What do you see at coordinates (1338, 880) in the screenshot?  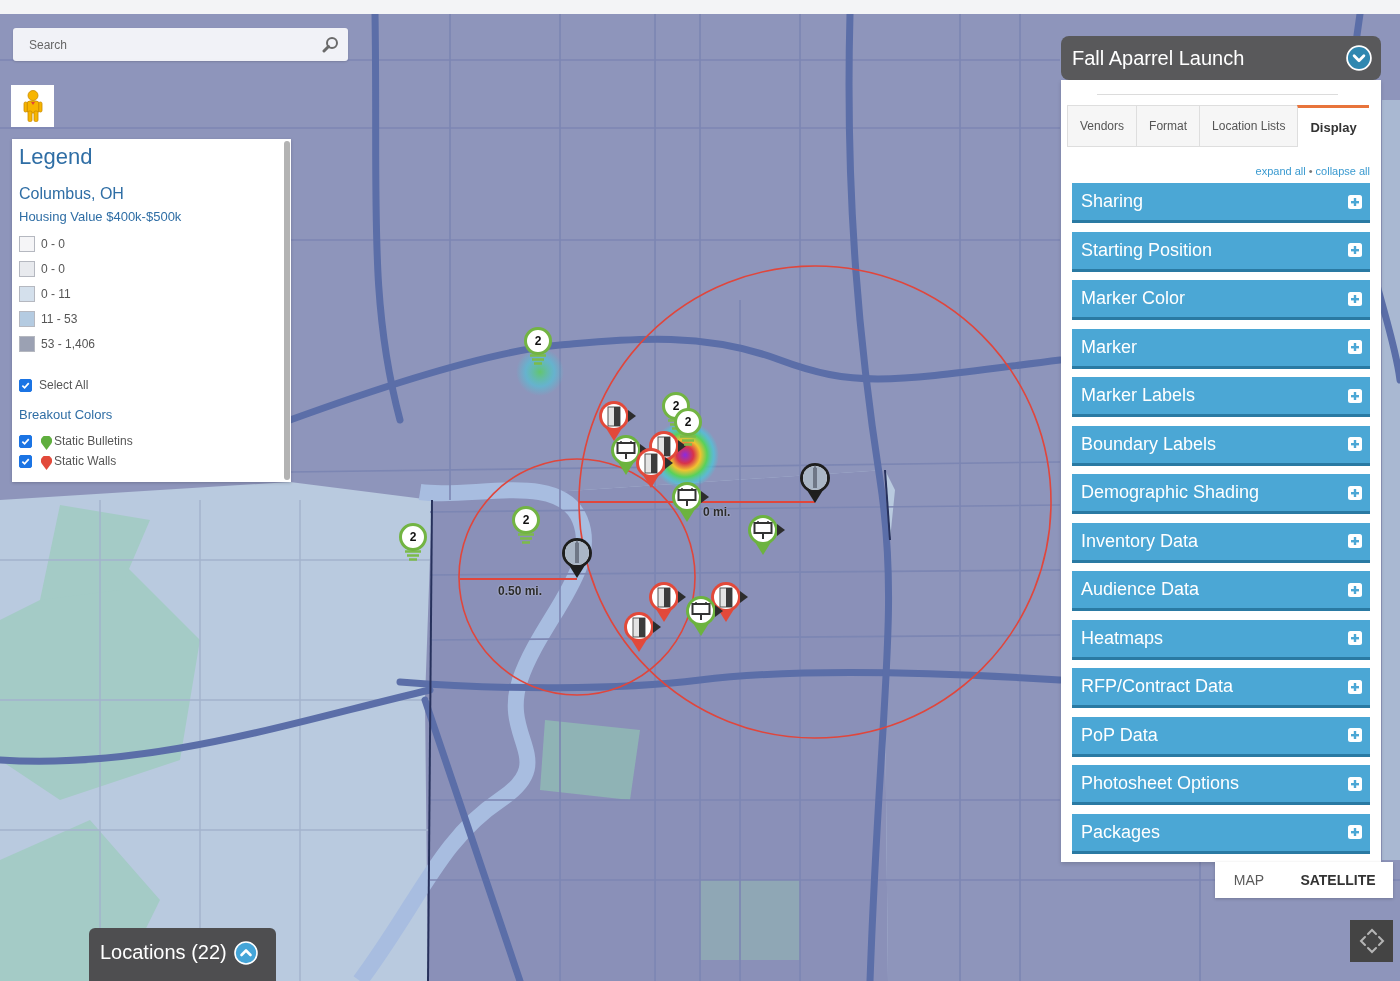 I see `map-type-button: SATELLITE` at bounding box center [1338, 880].